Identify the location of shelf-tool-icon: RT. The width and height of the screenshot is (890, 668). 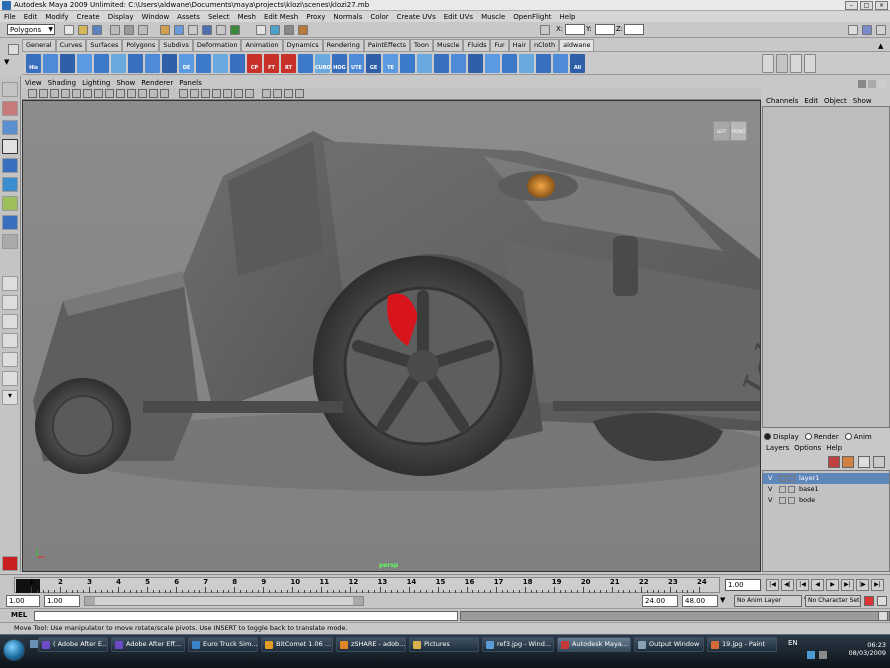
(288, 63).